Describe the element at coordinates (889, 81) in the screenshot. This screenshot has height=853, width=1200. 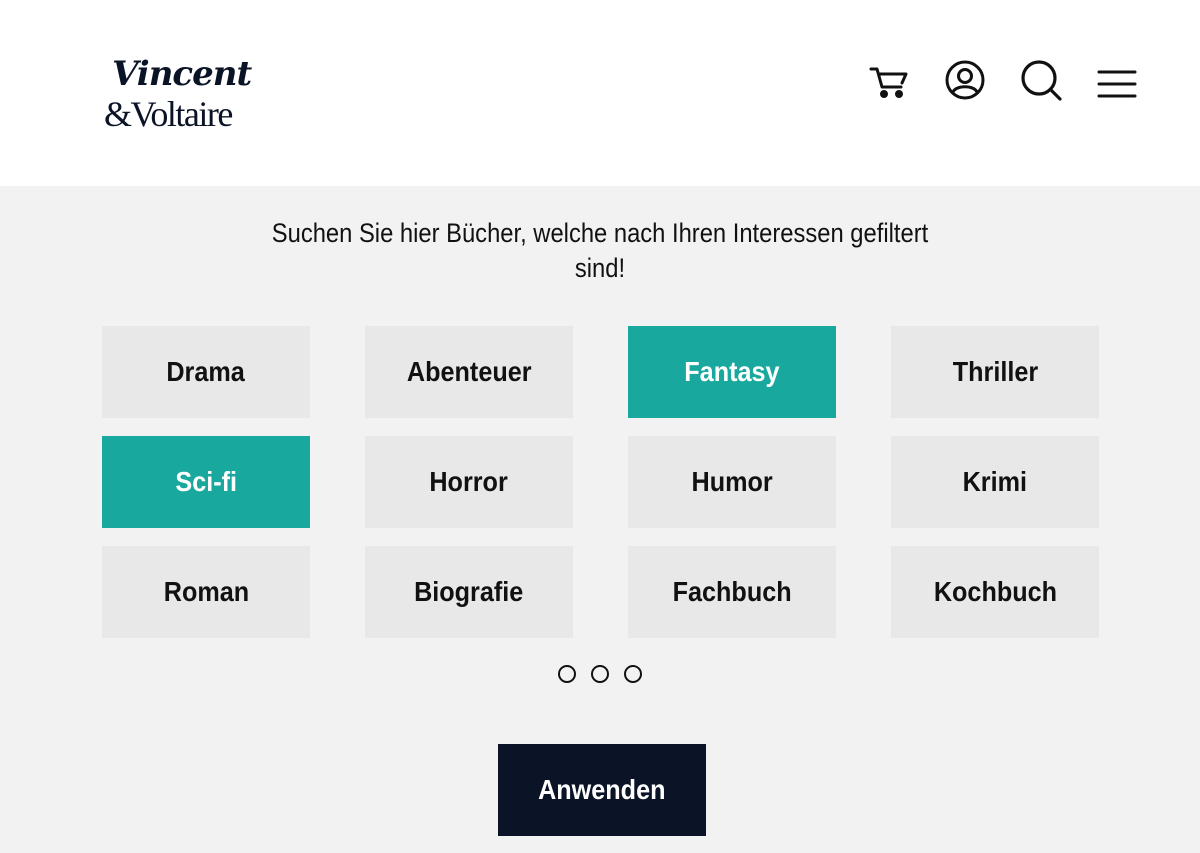
I see `cart-icon` at that location.